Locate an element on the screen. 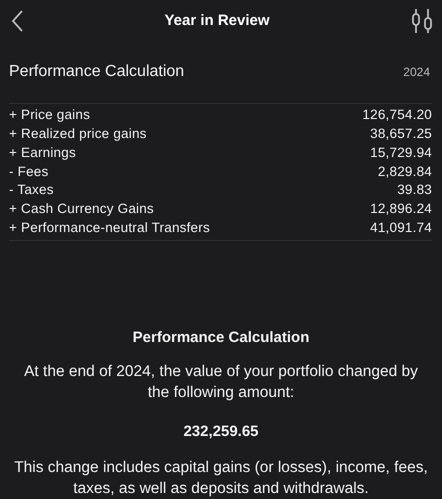 The height and width of the screenshot is (499, 442). adjust-button is located at coordinates (422, 21).